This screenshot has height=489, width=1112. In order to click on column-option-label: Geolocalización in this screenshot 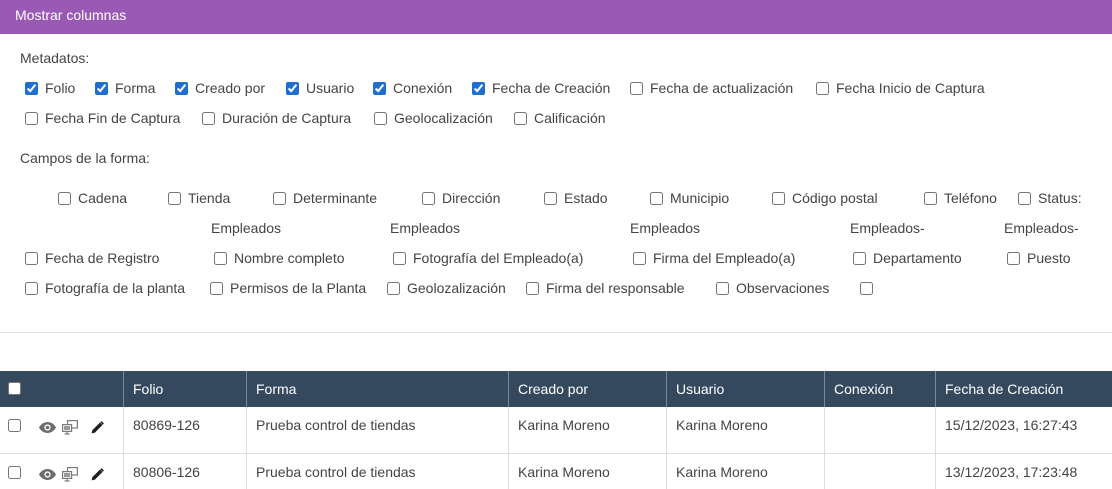, I will do `click(443, 118)`.